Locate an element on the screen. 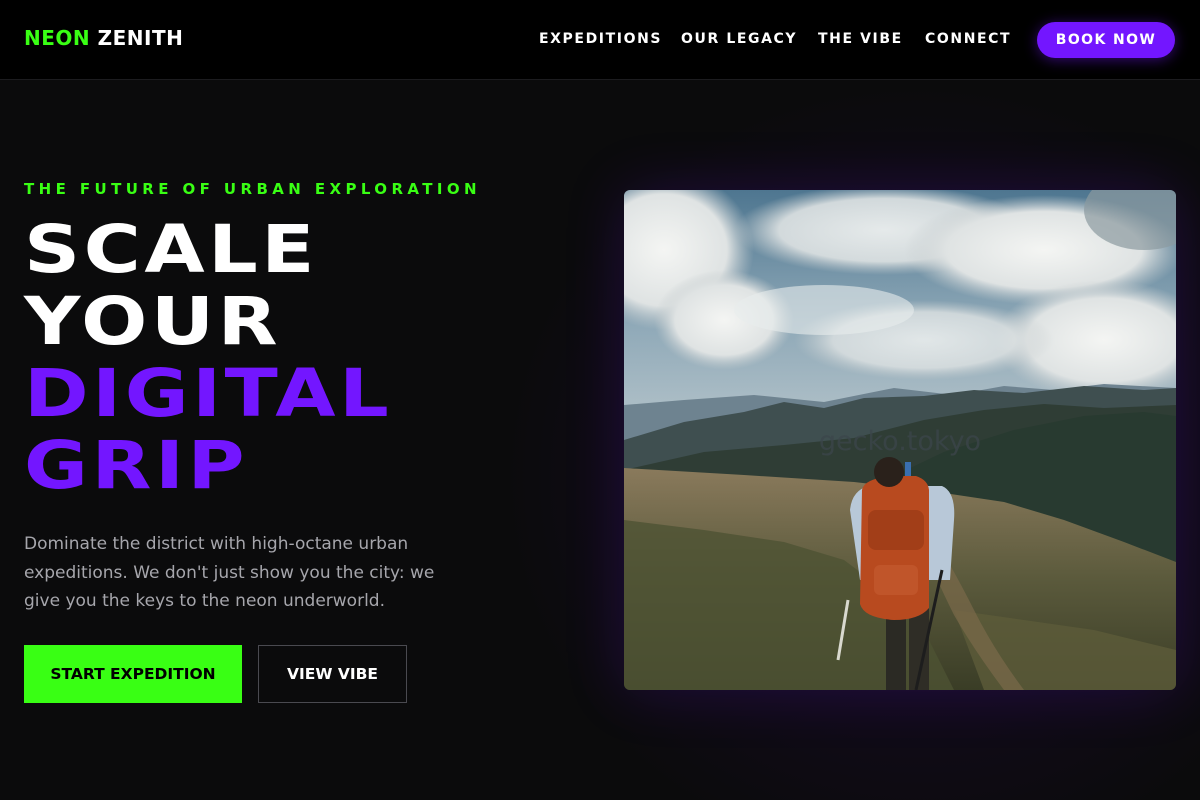  brand-logo: NEON ZENITH is located at coordinates (103, 38).